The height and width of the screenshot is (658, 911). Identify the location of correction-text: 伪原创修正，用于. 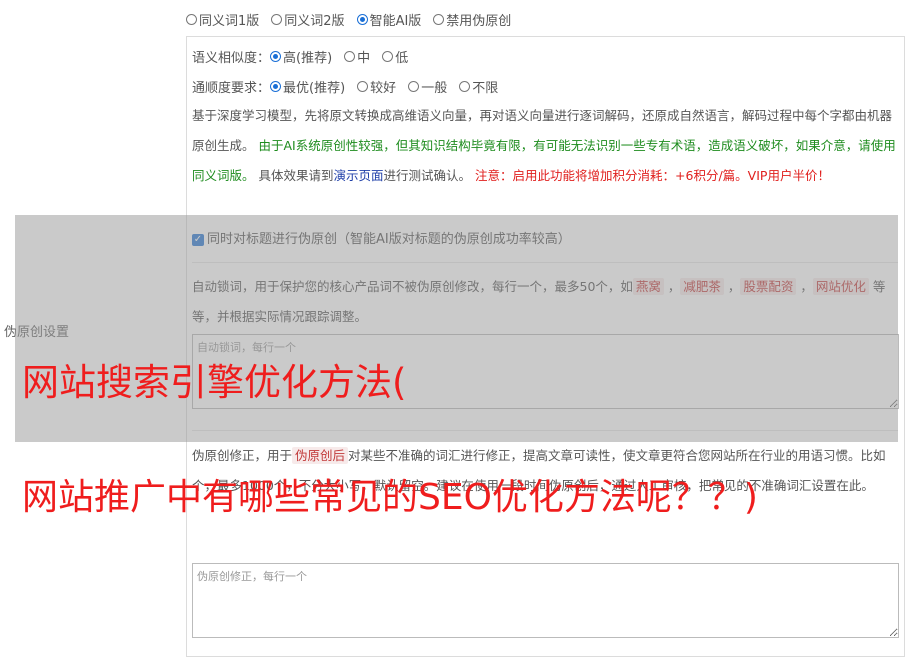
(242, 455).